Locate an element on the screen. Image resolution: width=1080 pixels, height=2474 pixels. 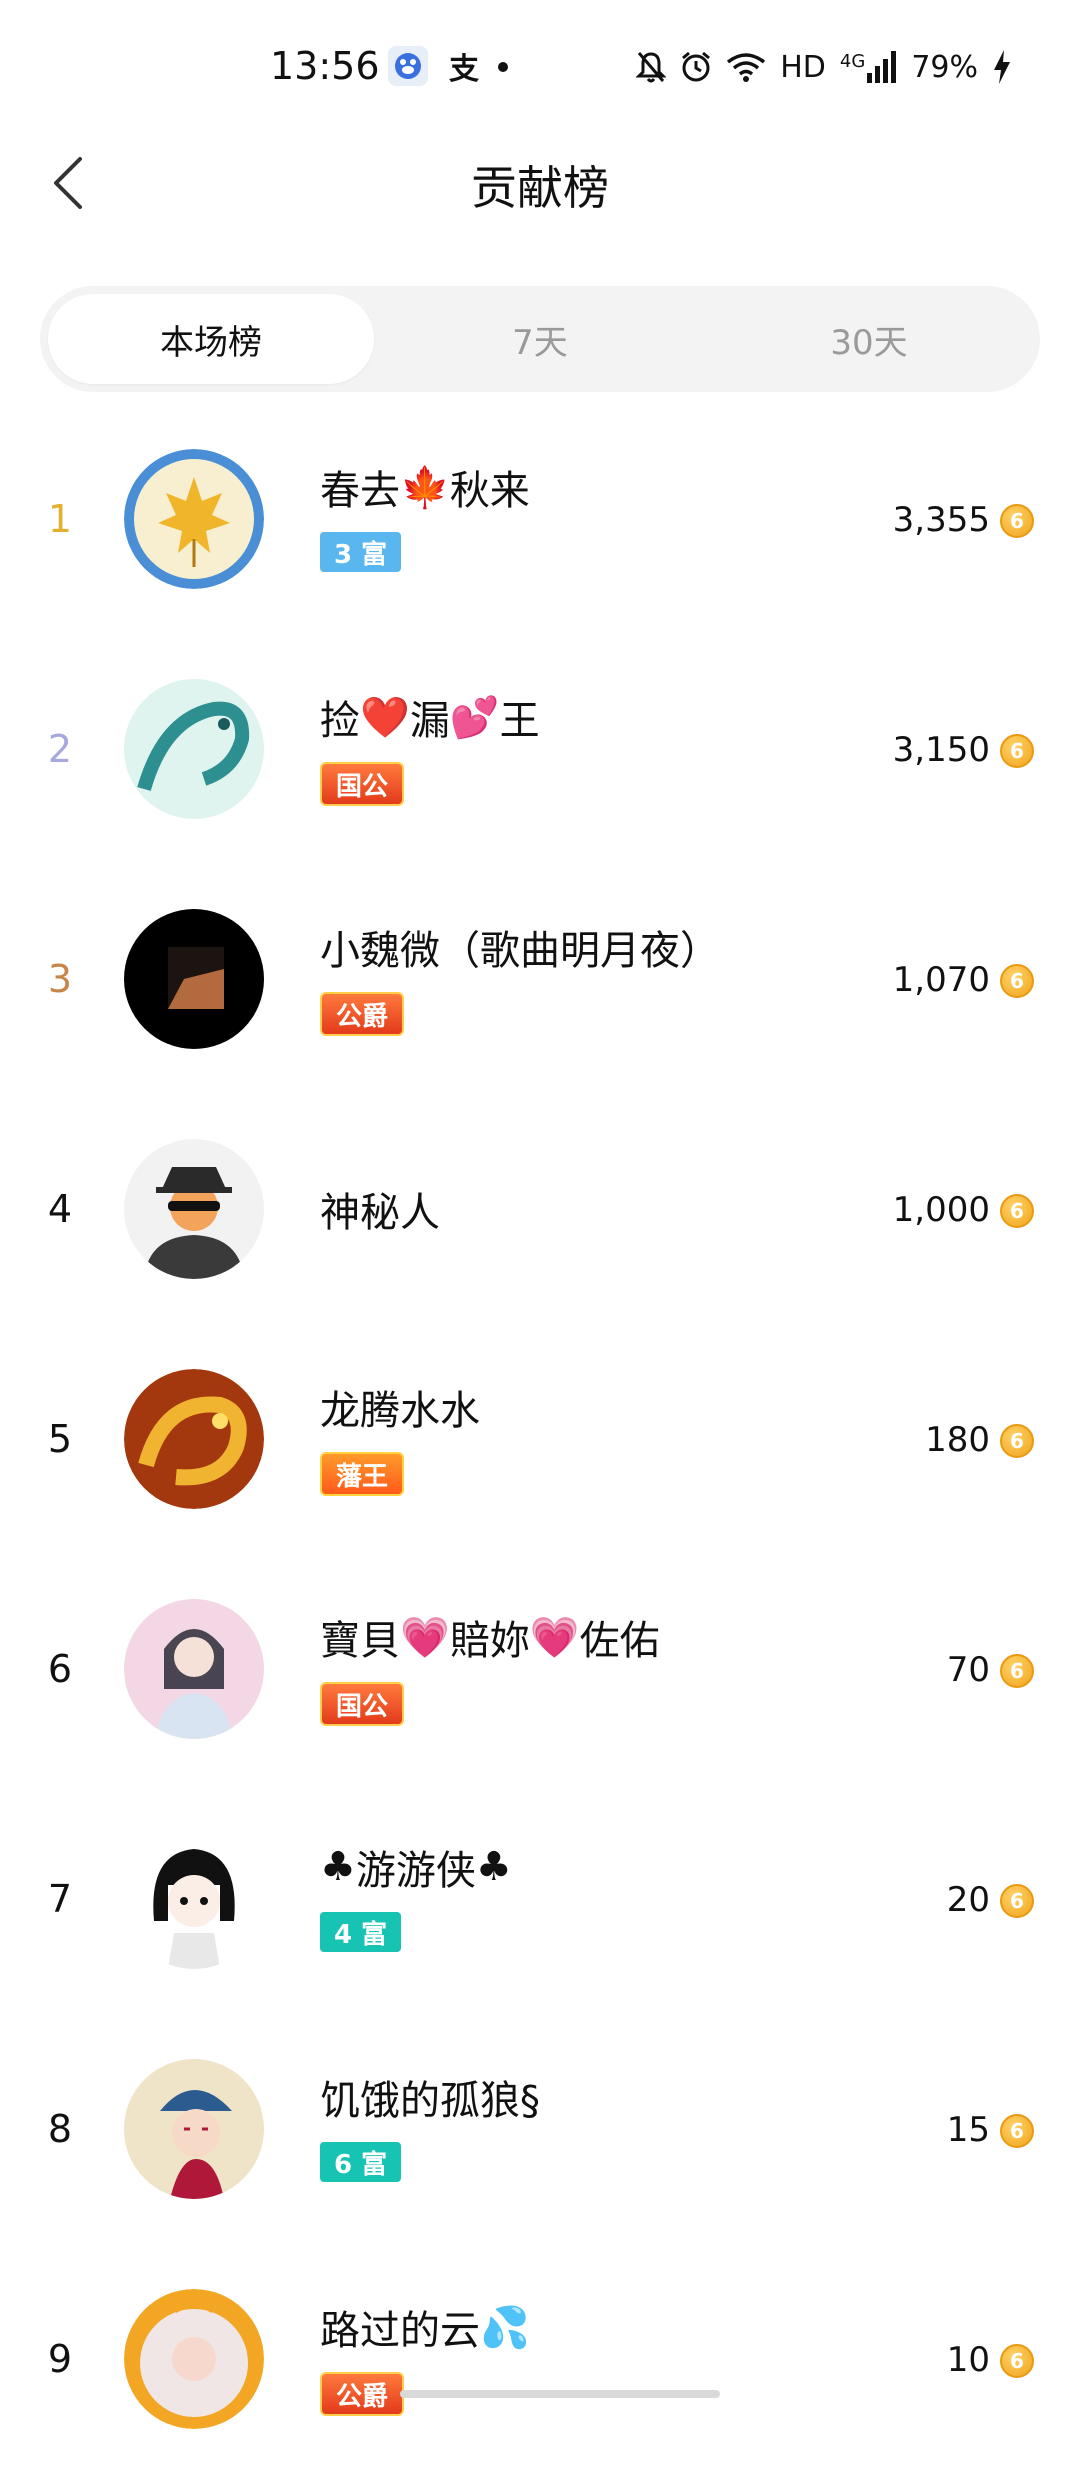
contribution-score: 180 is located at coordinates (957, 1440).